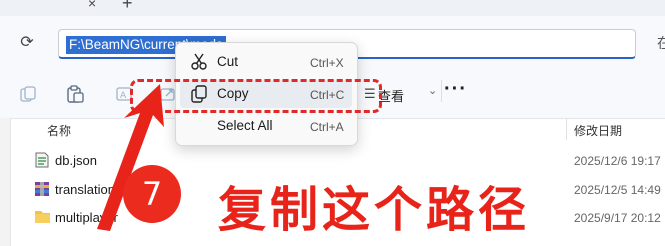 This screenshot has height=246, width=665. Describe the element at coordinates (152, 194) in the screenshot. I see `step-number-badge: 7` at that location.